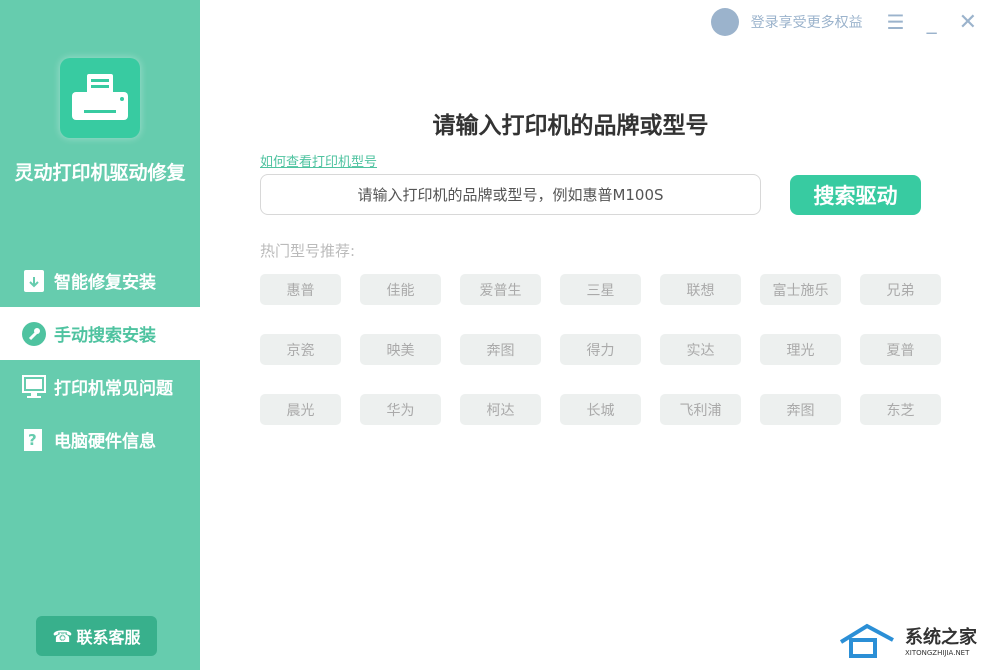  I want to click on nav-smart-repair: 智能修复安装, so click(100, 280).